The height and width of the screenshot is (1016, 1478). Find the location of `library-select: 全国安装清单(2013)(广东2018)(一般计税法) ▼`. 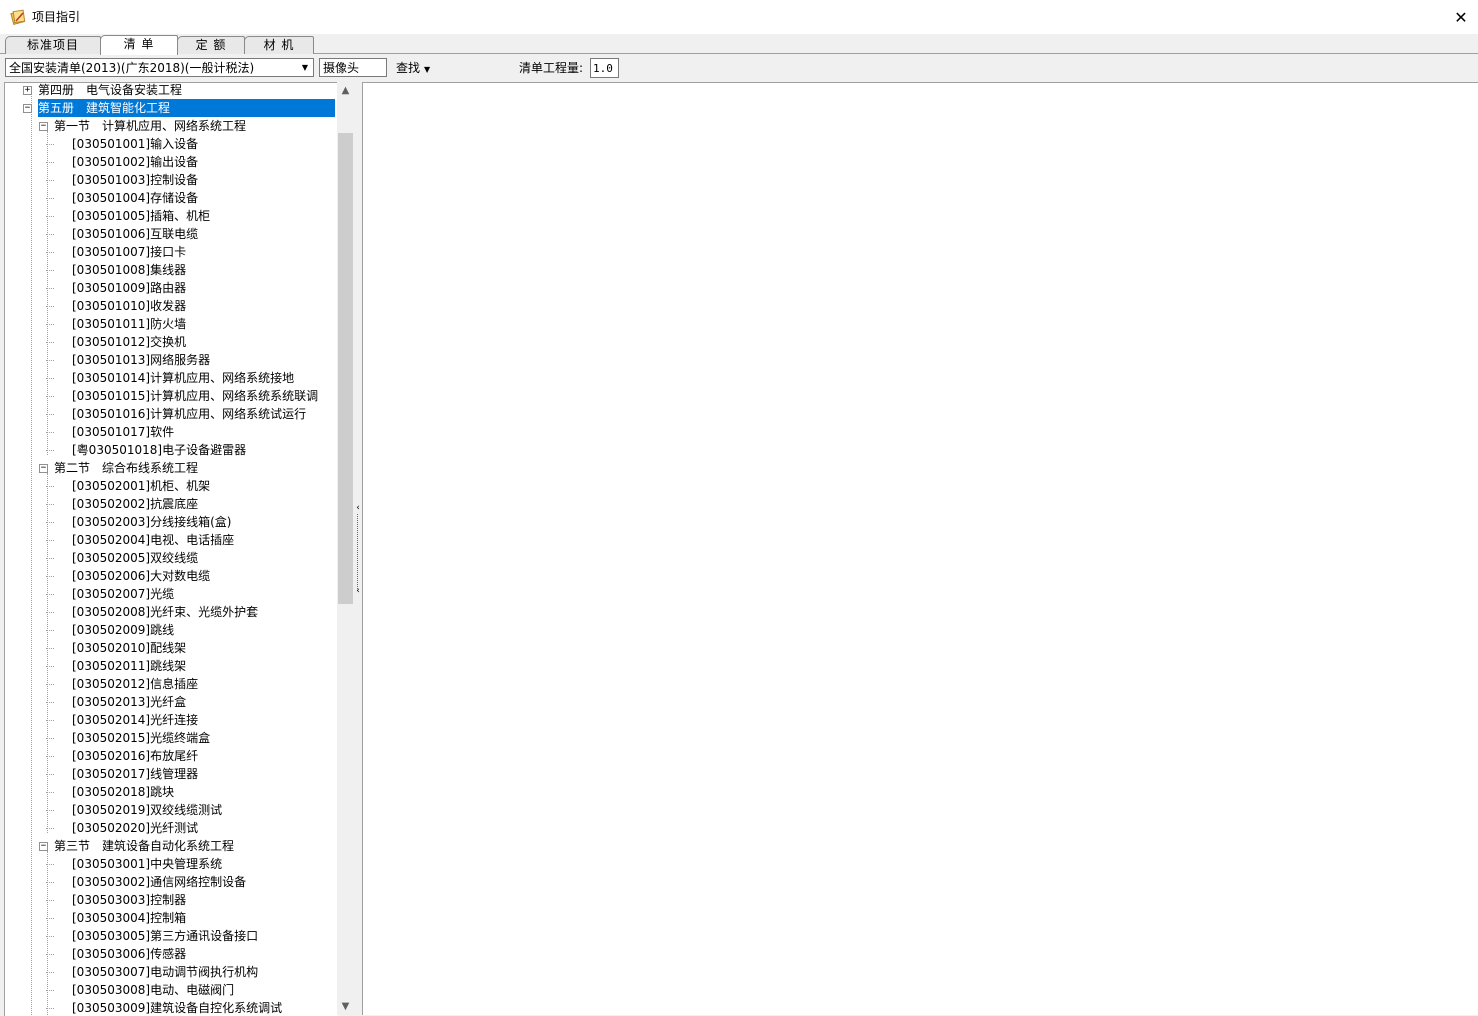

library-select: 全国安装清单(2013)(广东2018)(一般计税法) ▼ is located at coordinates (159, 67).